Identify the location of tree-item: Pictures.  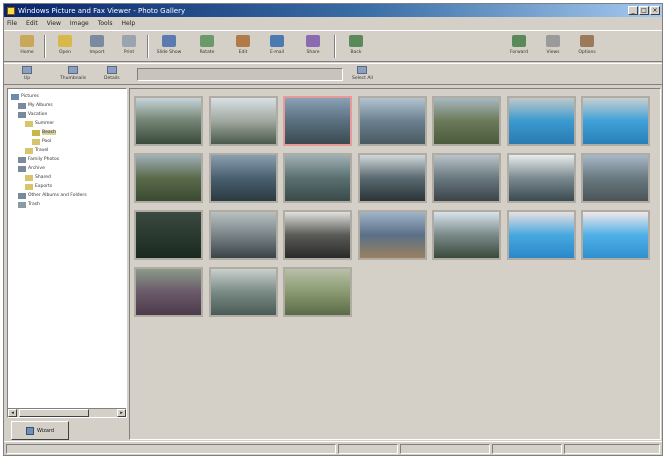
(25, 96).